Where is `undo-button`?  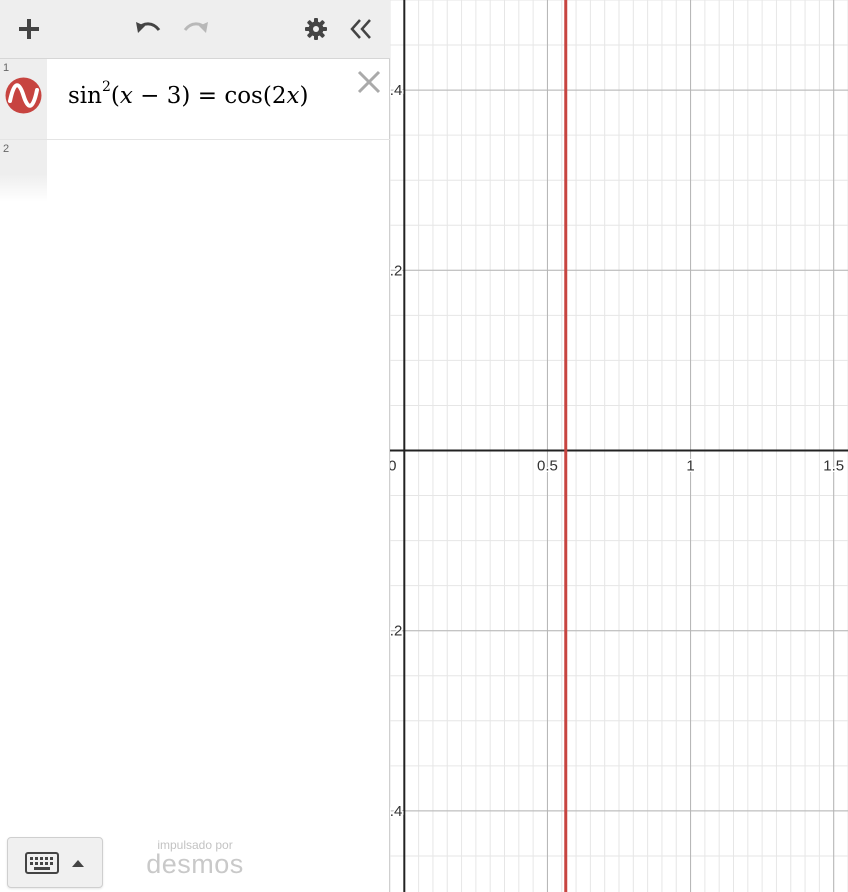
undo-button is located at coordinates (149, 29).